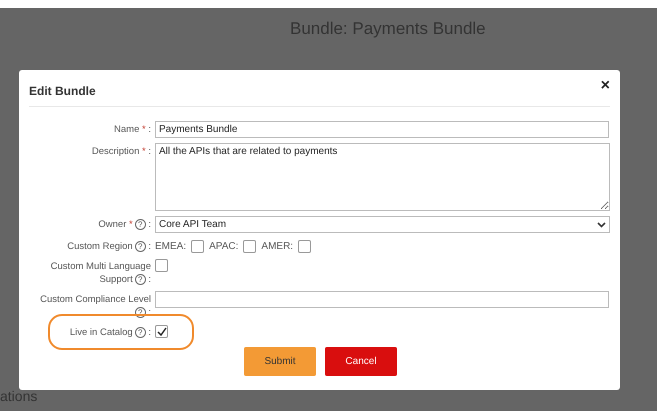 The width and height of the screenshot is (657, 411). Describe the element at coordinates (223, 246) in the screenshot. I see `option-label: APAC:` at that location.